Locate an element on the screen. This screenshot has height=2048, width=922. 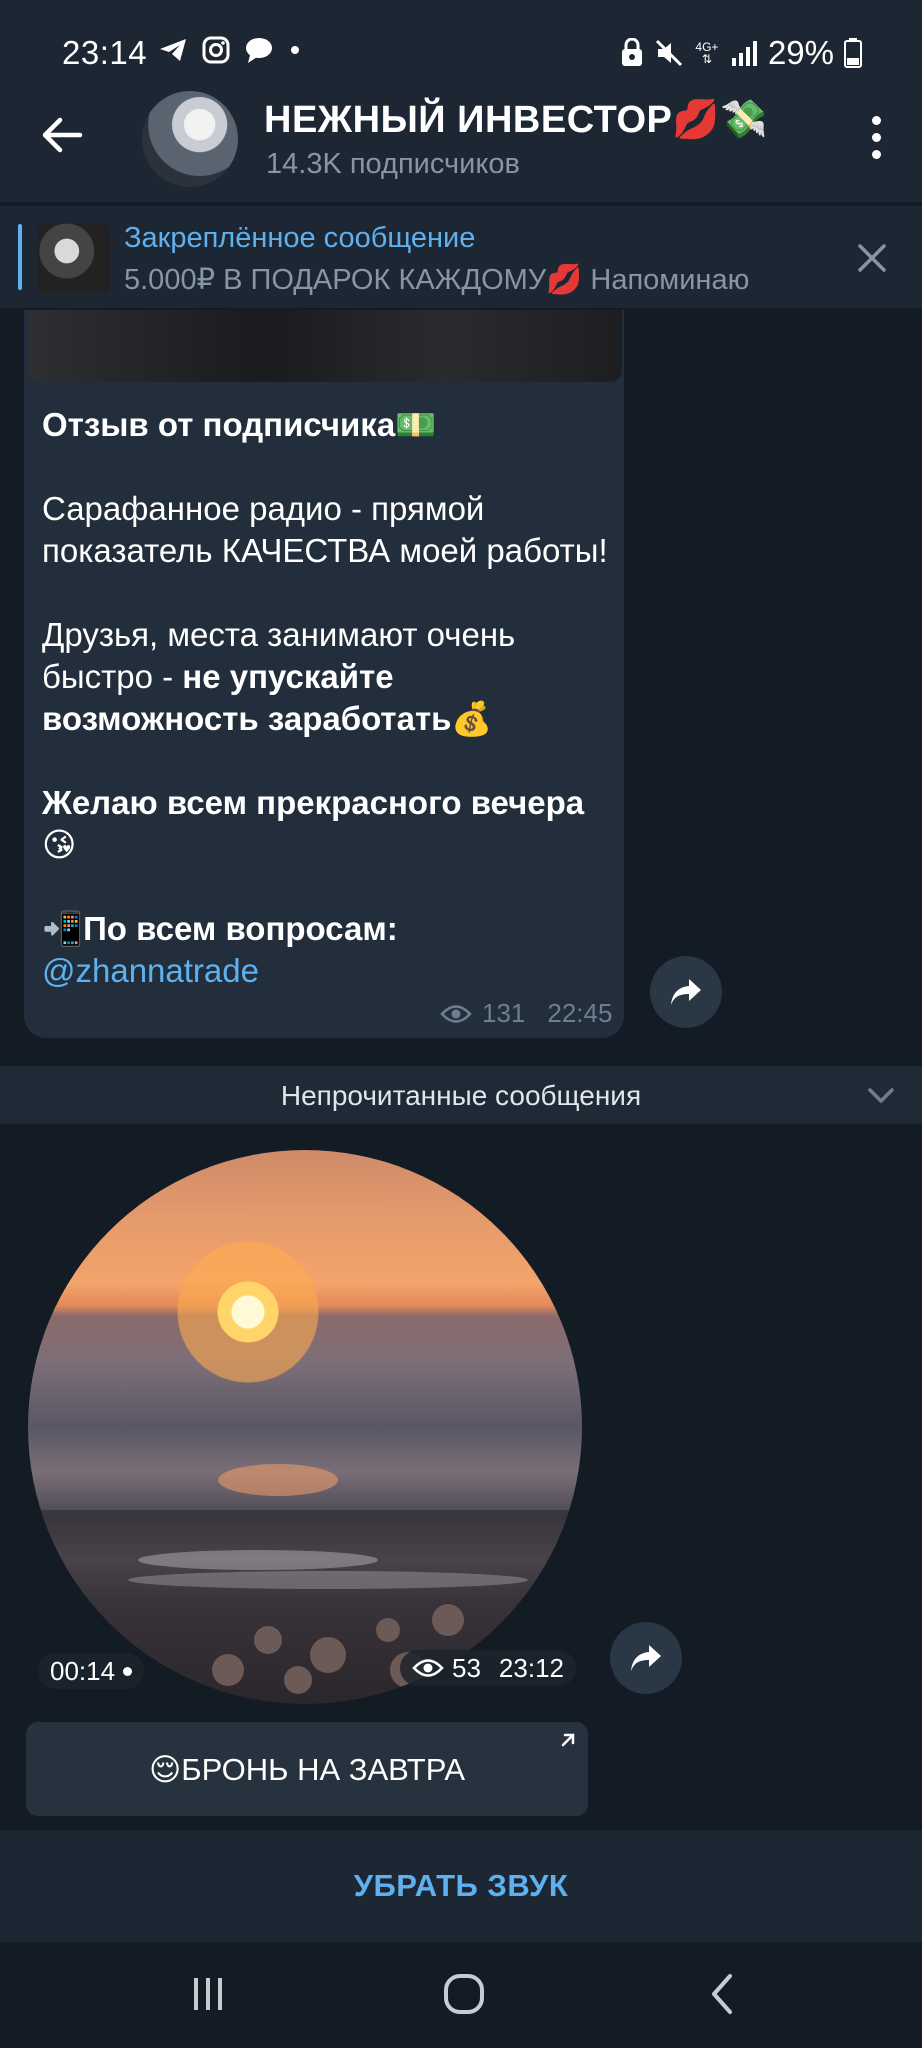
back-nav-icon is located at coordinates (724, 1994).